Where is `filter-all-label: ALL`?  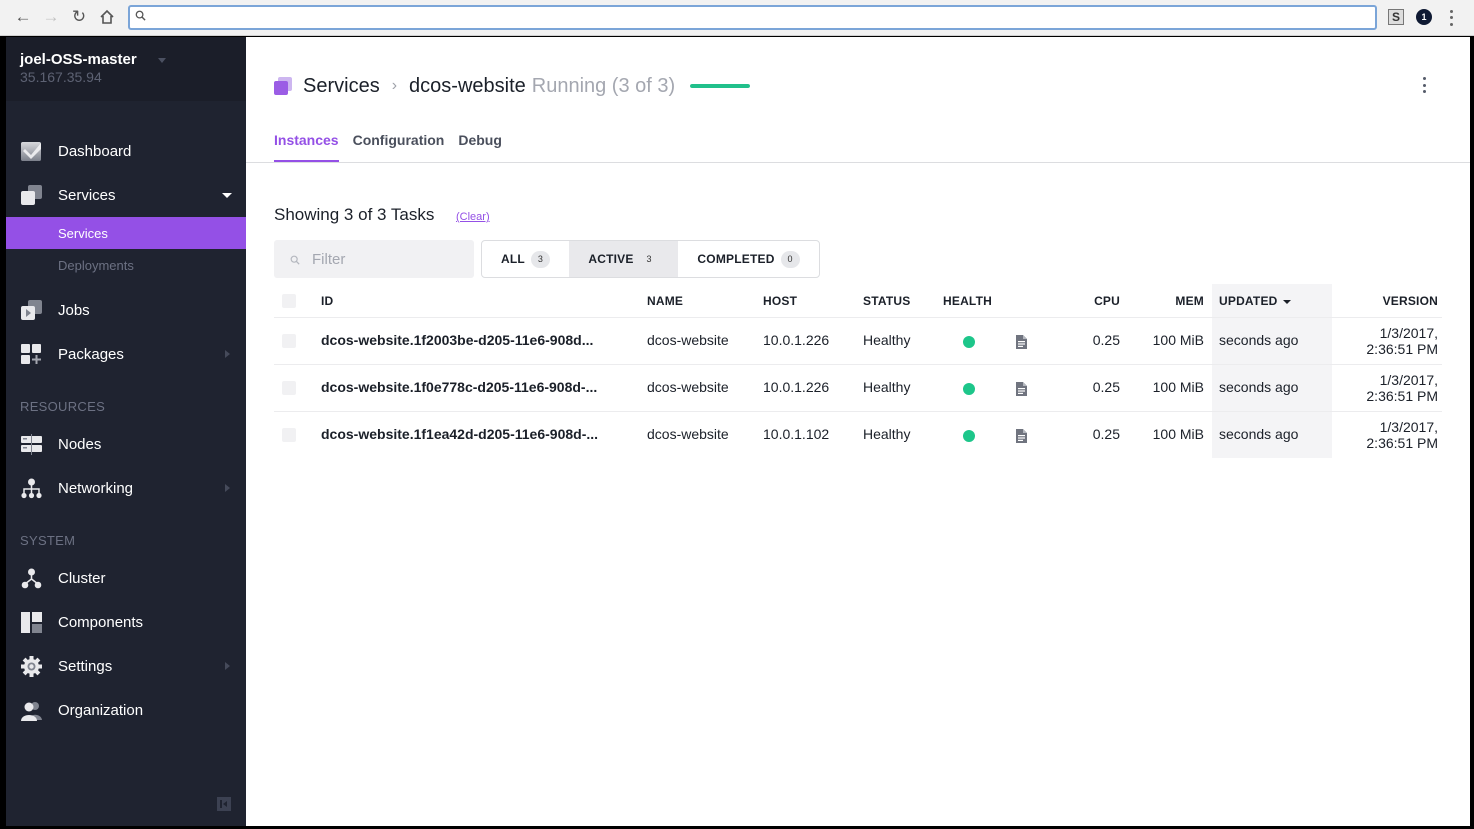 filter-all-label: ALL is located at coordinates (513, 259).